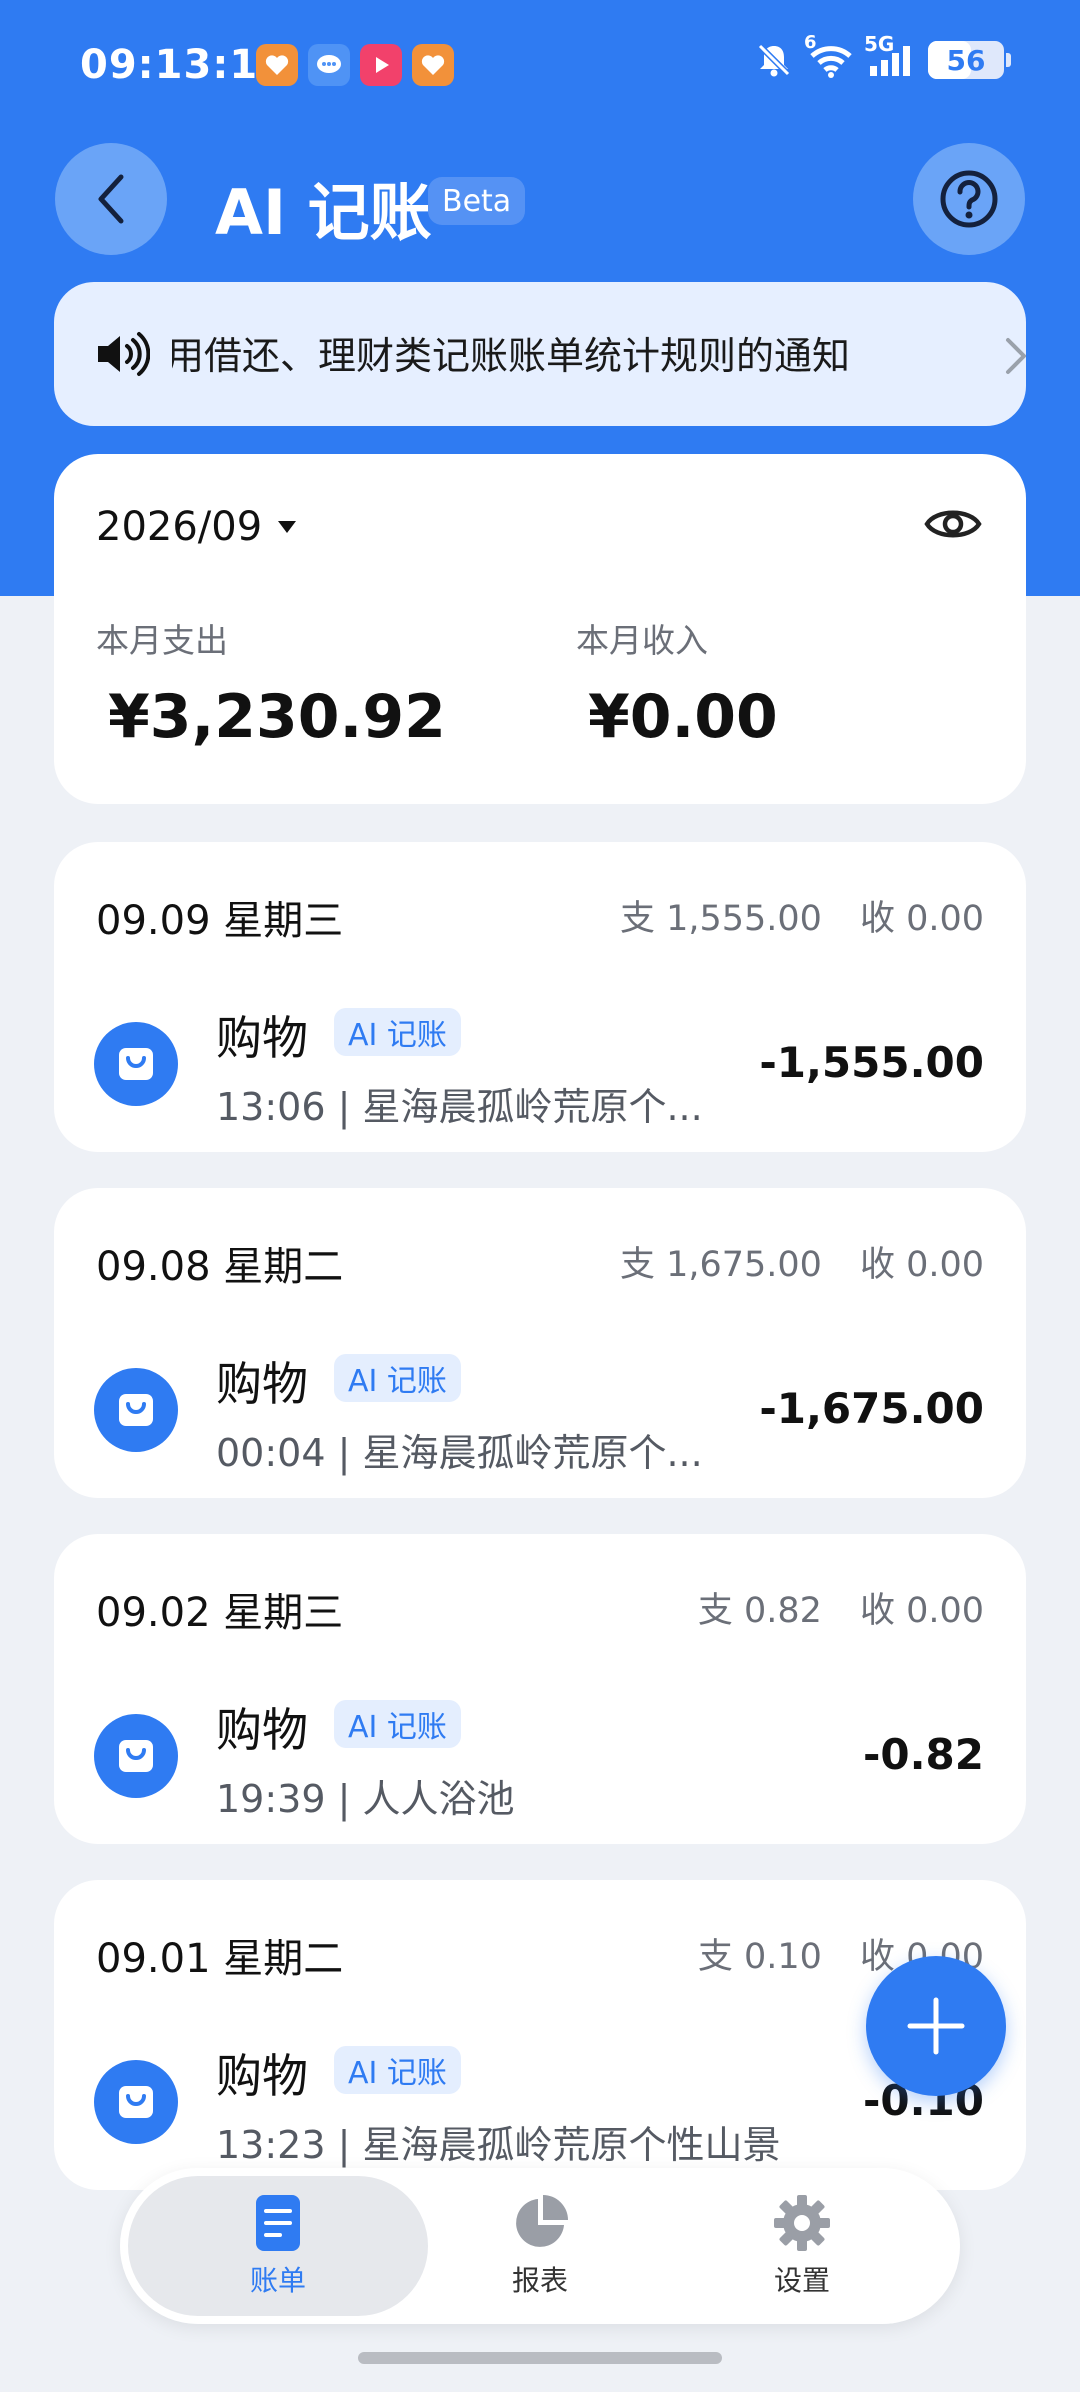  I want to click on day-totals: 支 1,675.00 收 0.00, so click(802, 1261).